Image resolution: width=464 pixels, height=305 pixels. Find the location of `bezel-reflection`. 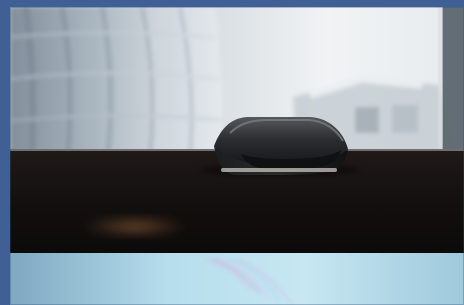

bezel-reflection is located at coordinates (134, 226).